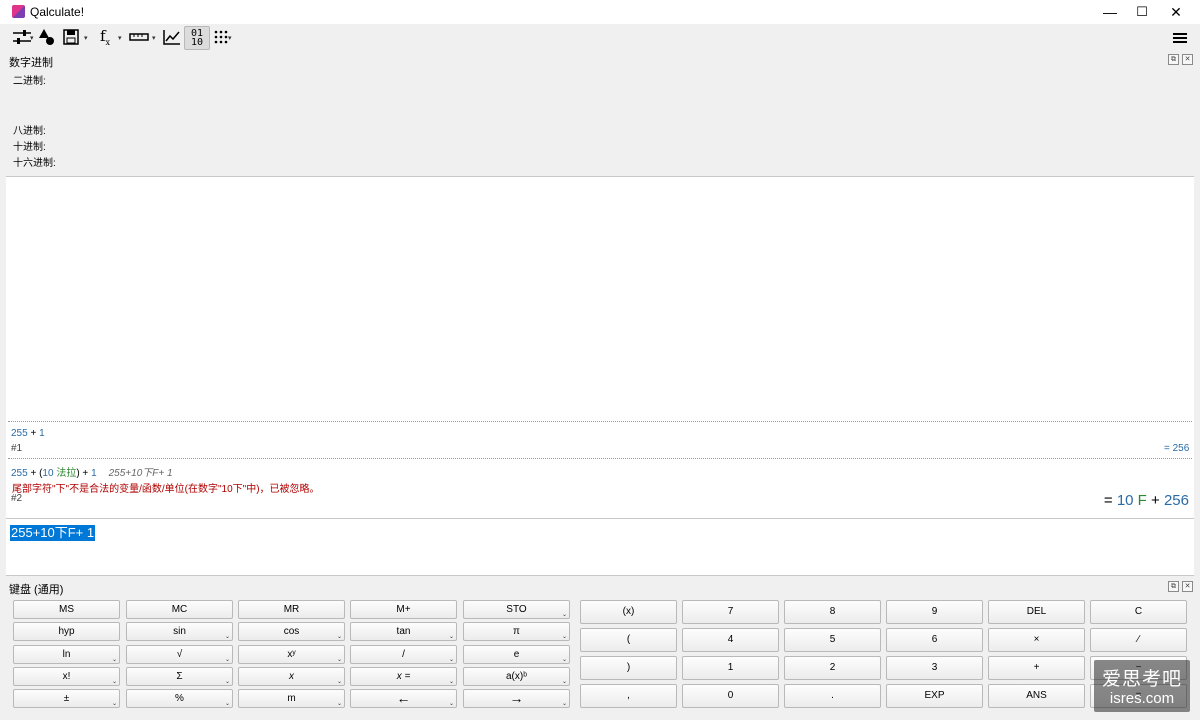 The height and width of the screenshot is (720, 1200). I want to click on key-button: sin ⌄, so click(179, 631).